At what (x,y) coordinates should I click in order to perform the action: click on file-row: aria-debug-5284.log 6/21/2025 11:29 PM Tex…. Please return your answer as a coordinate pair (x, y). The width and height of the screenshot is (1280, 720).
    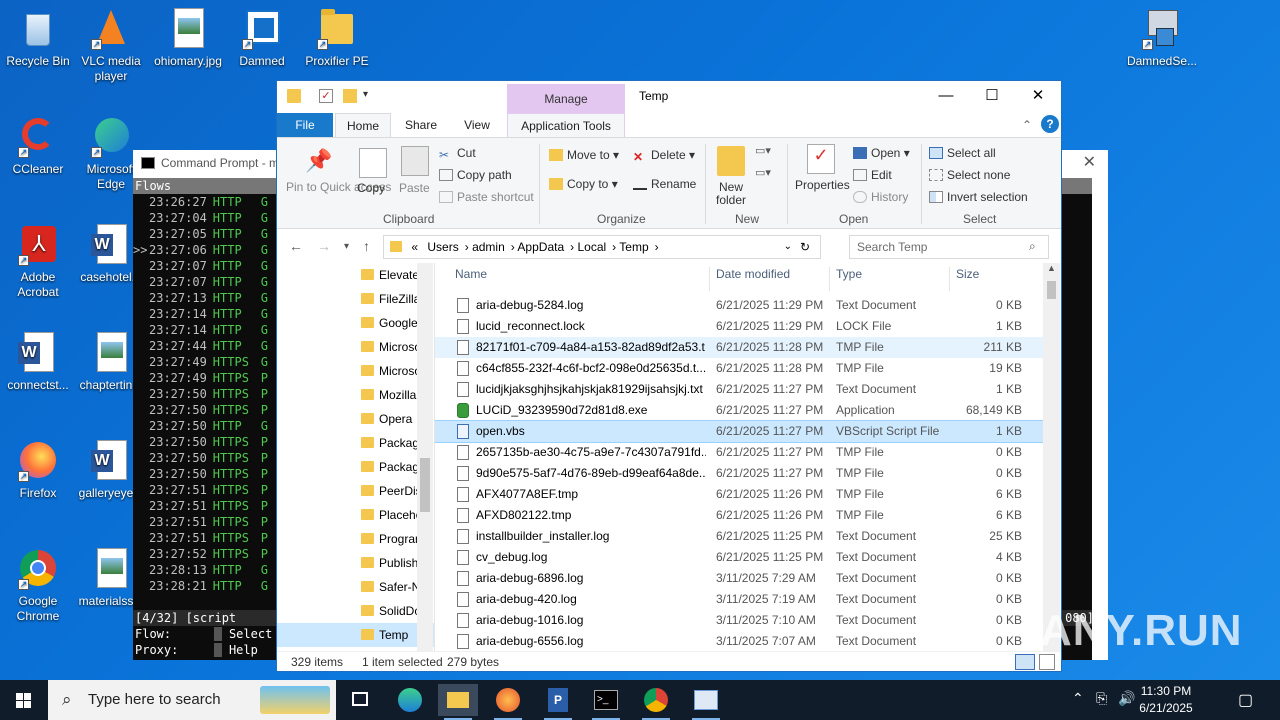
    Looking at the image, I should click on (740, 305).